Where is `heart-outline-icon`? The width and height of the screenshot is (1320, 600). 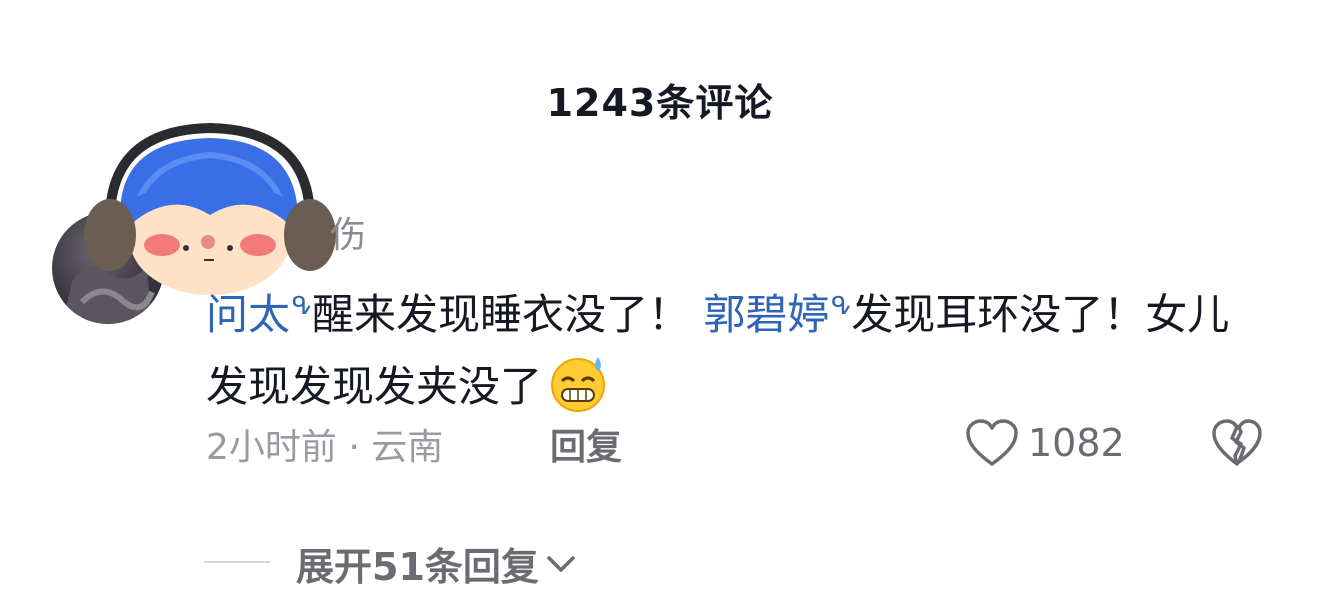 heart-outline-icon is located at coordinates (992, 442).